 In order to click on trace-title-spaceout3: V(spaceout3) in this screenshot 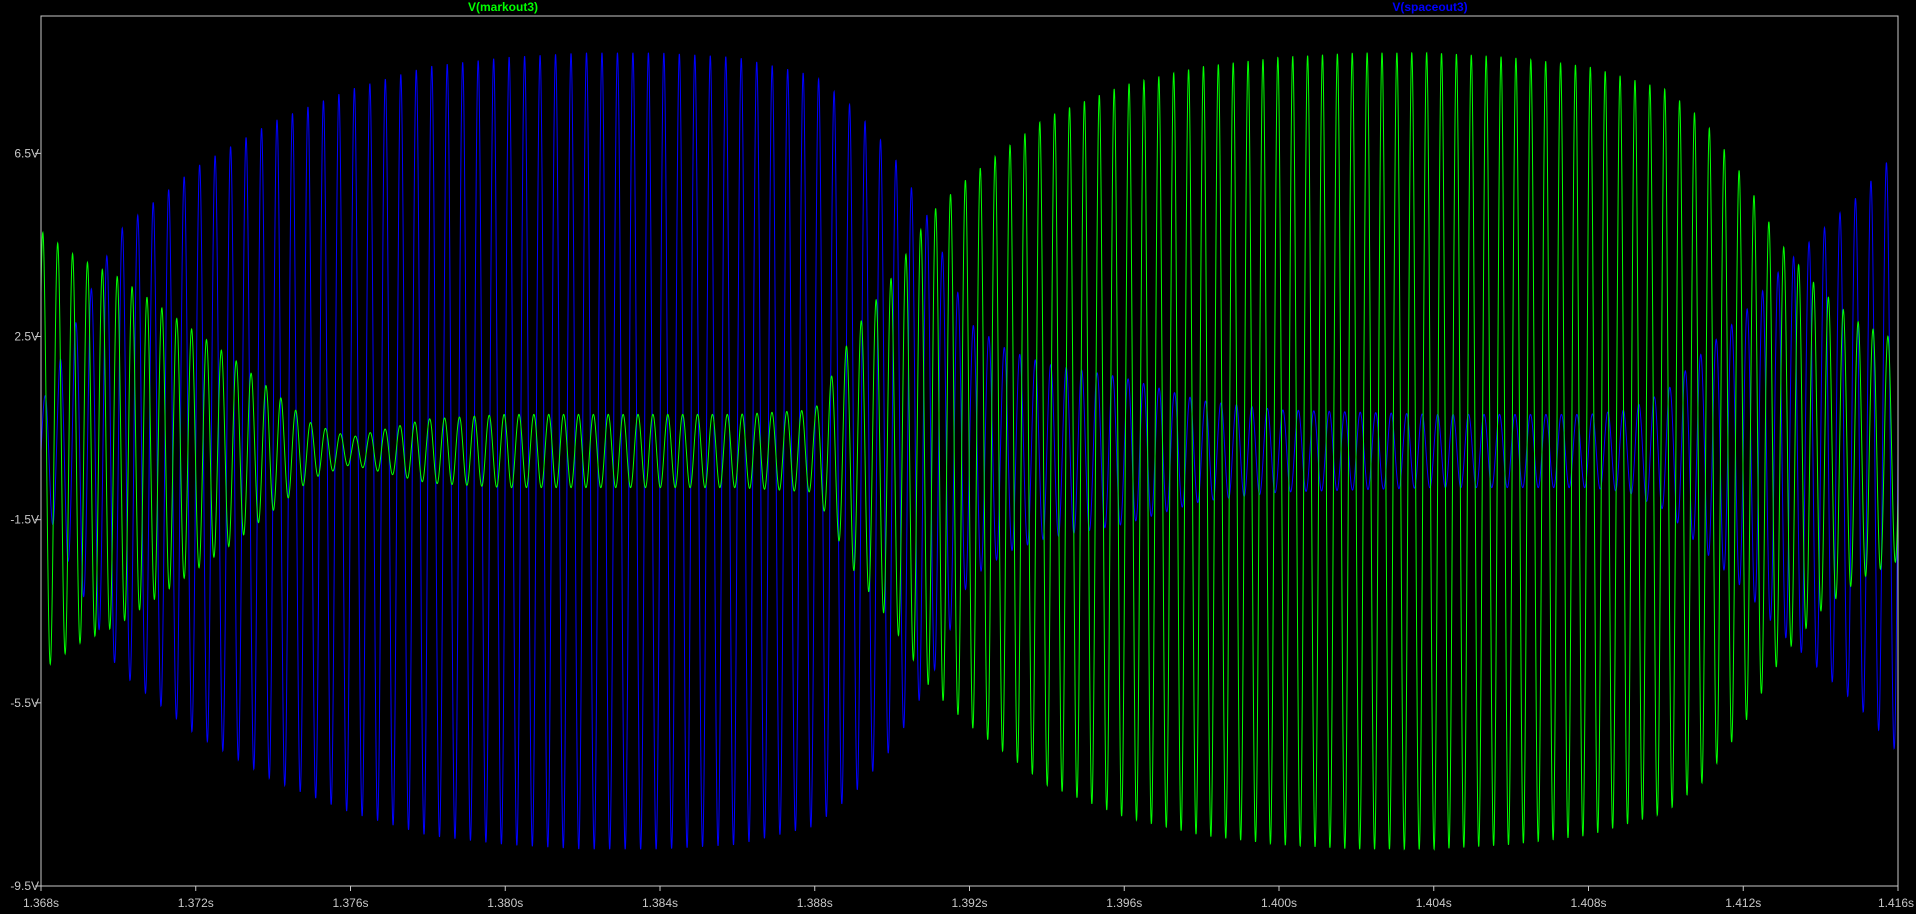, I will do `click(1429, 7)`.